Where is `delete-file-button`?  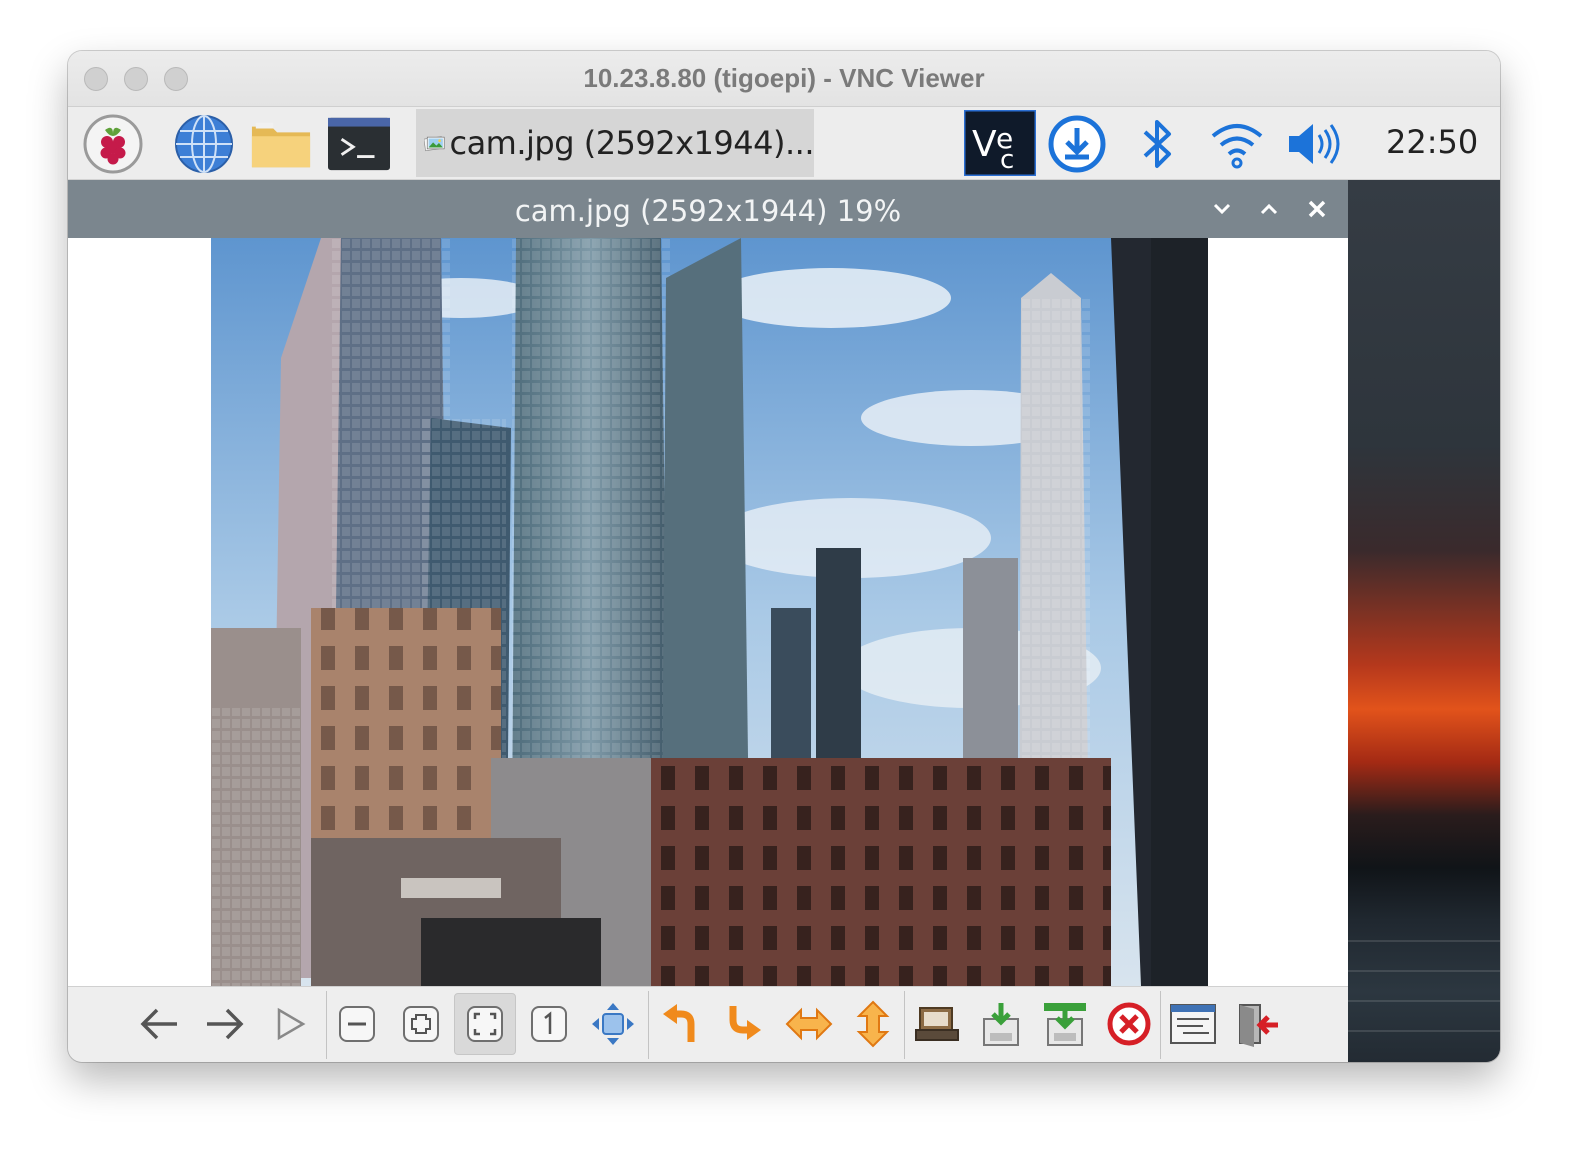
delete-file-button is located at coordinates (1129, 1024).